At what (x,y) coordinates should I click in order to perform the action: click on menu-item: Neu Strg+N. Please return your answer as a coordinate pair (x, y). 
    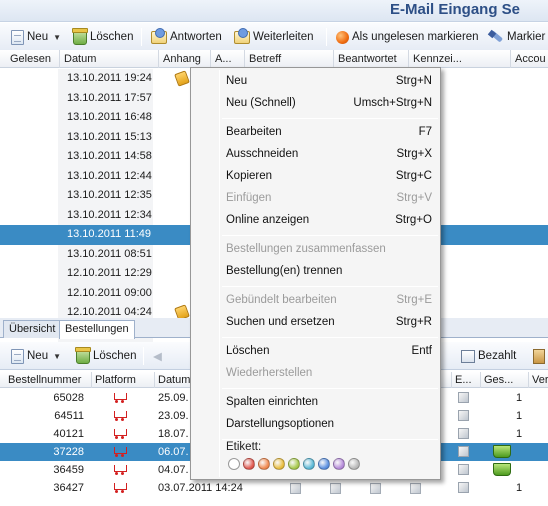
    Looking at the image, I should click on (315, 82).